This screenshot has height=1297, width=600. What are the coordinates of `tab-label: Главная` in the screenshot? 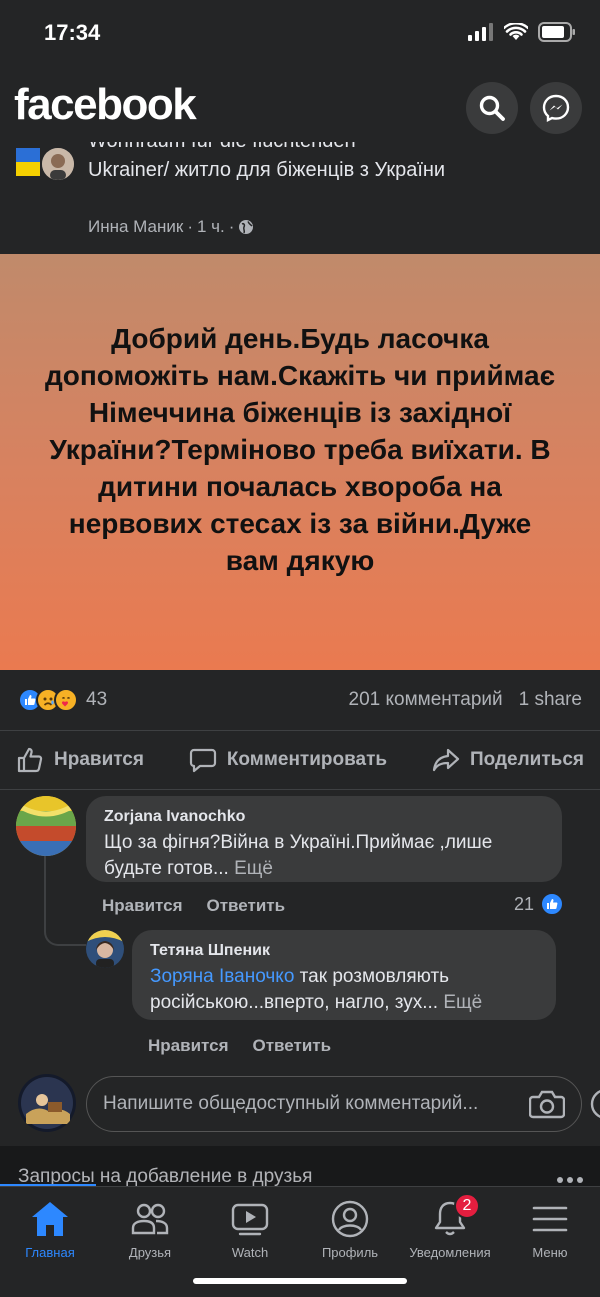 It's located at (50, 1252).